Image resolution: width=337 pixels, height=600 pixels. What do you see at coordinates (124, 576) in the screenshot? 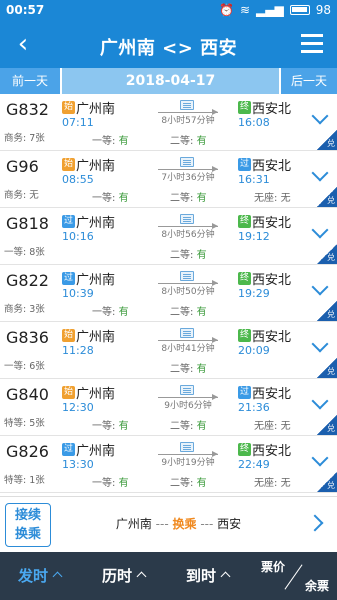
I see `sort-duration-button: 历时` at bounding box center [124, 576].